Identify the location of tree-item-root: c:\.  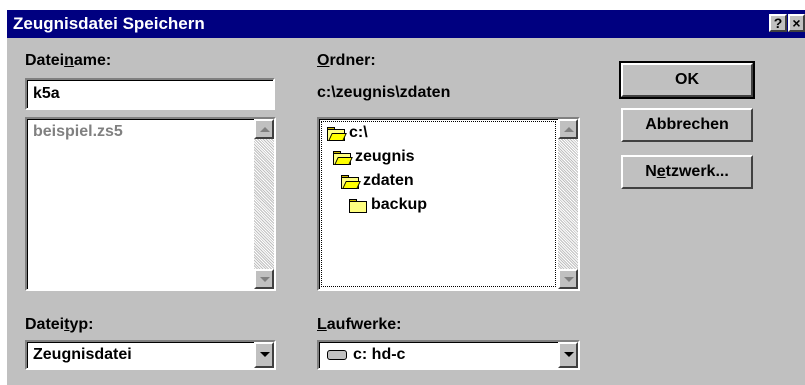
(358, 133).